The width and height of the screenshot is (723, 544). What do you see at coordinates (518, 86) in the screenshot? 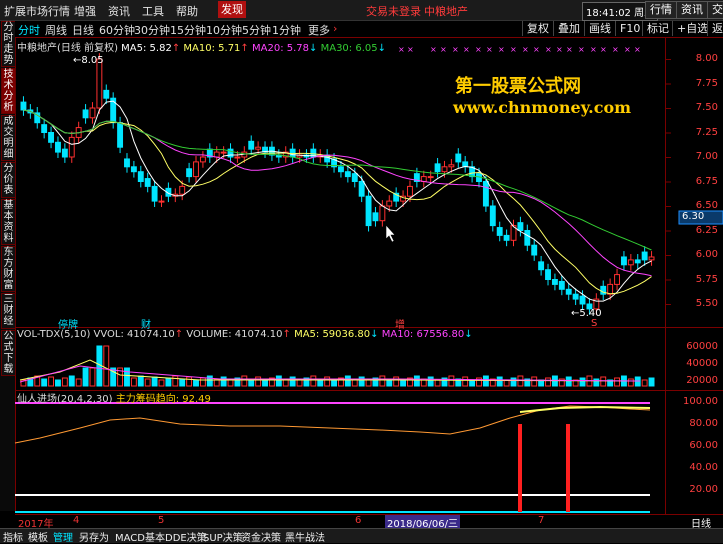
I see `watermark-title: 第一股票公式网` at bounding box center [518, 86].